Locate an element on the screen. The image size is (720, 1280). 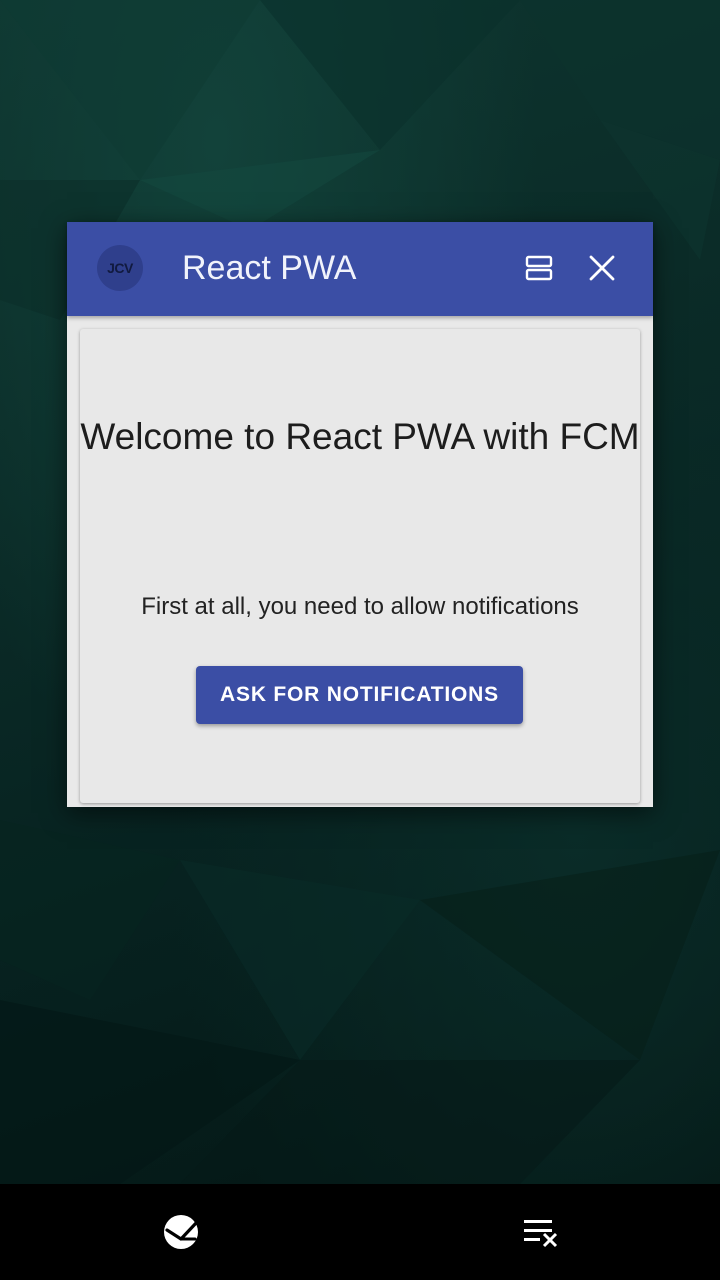
clear-all-button is located at coordinates (541, 1232).